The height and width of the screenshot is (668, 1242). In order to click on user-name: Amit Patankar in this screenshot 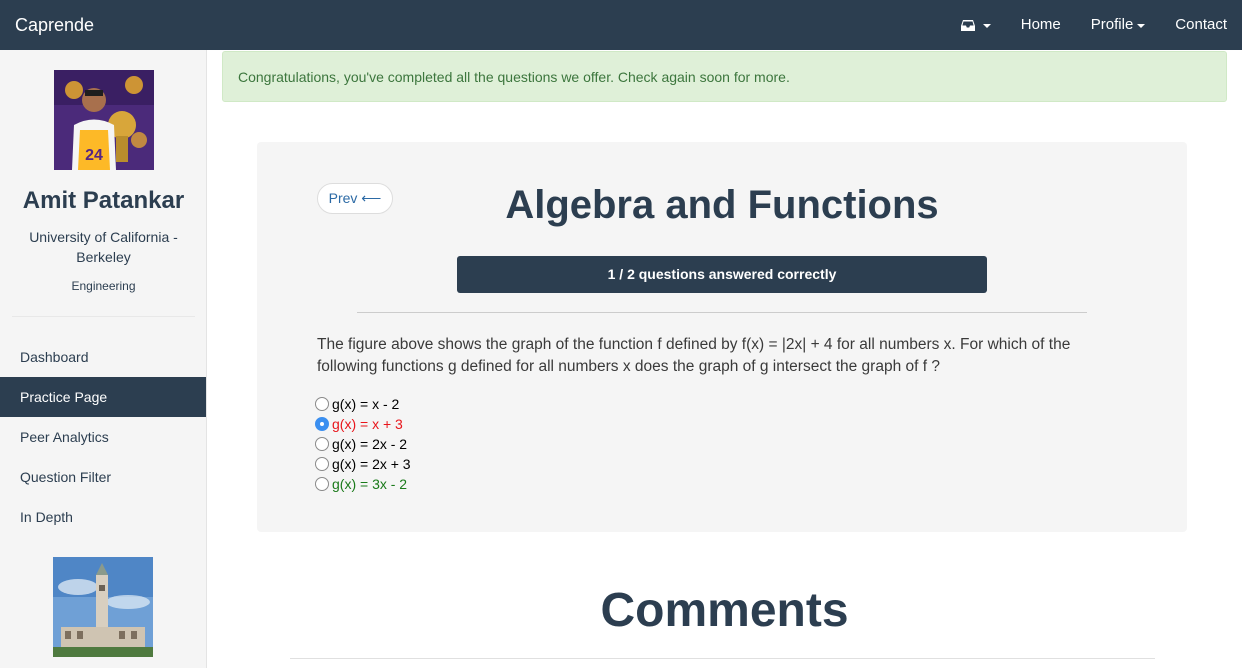, I will do `click(103, 200)`.